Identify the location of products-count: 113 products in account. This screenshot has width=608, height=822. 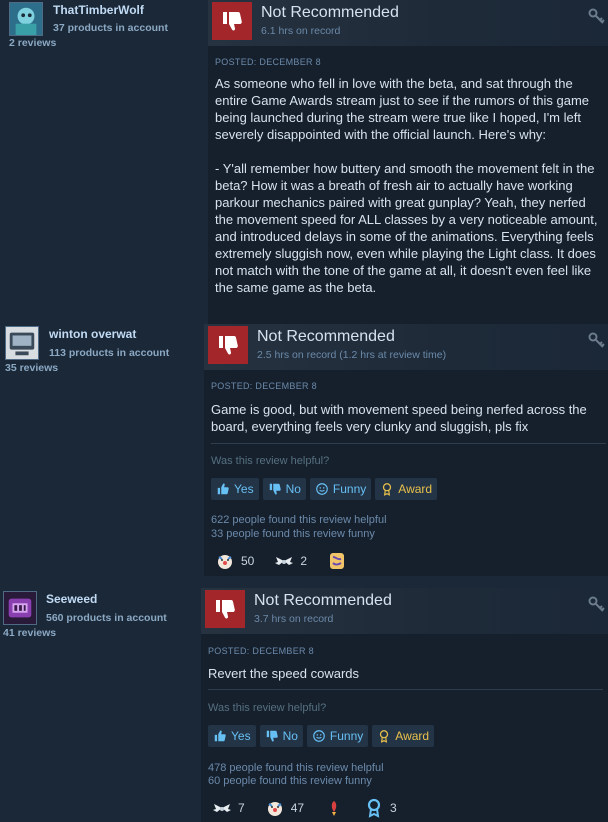
(109, 353).